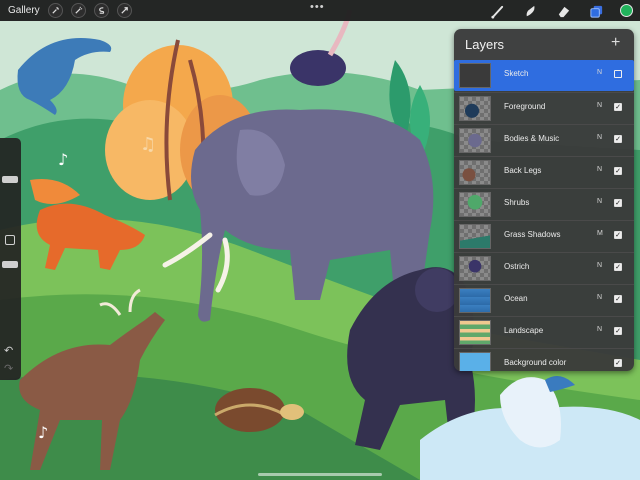 This screenshot has height=480, width=640. Describe the element at coordinates (8, 350) in the screenshot. I see `undo-button: ↶` at that location.